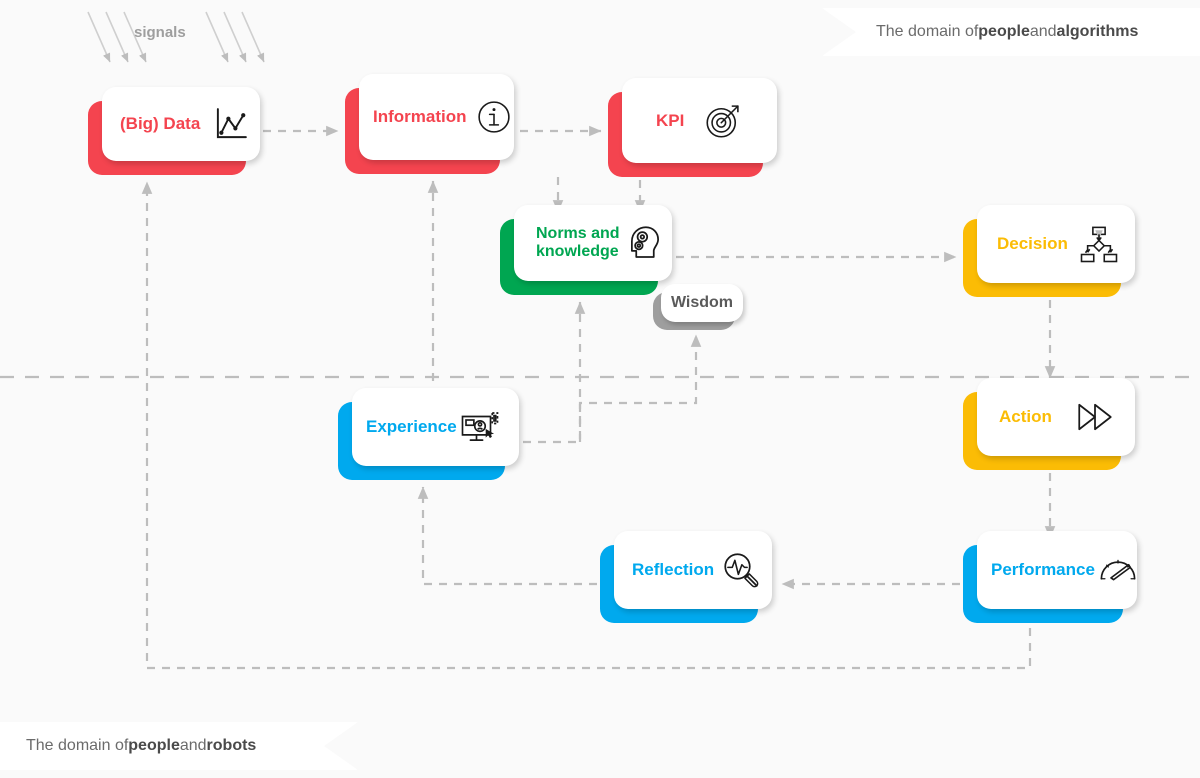  I want to click on node-card: Reflection, so click(693, 570).